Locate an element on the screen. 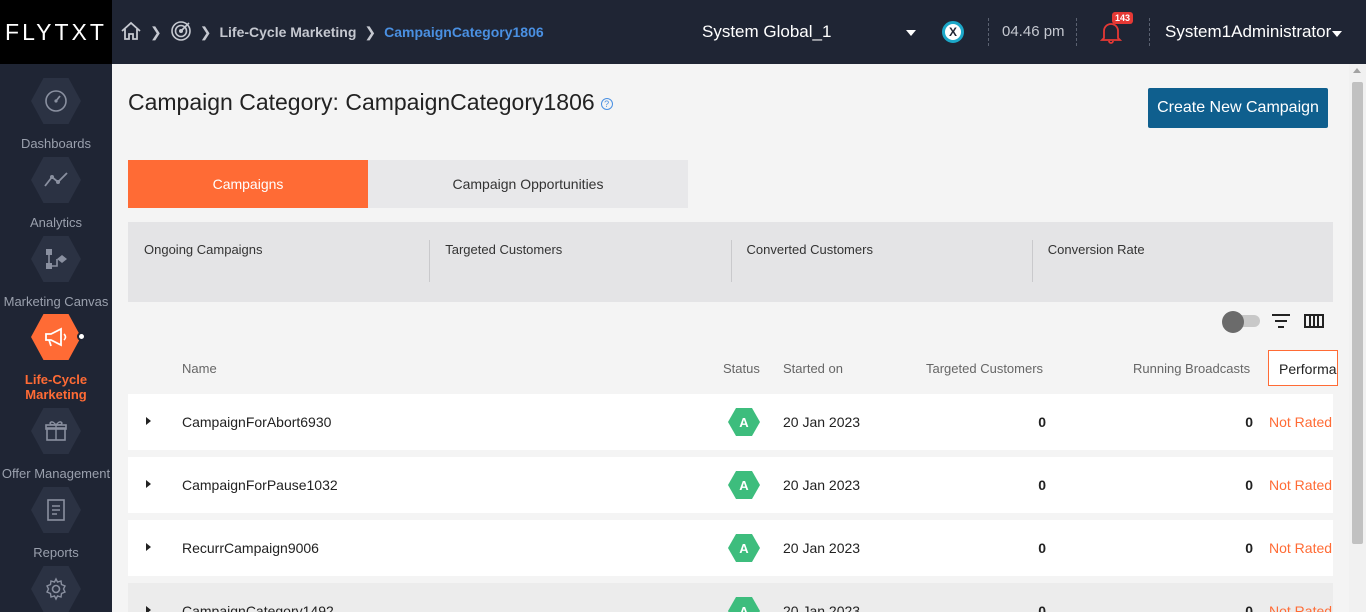 This screenshot has width=1366, height=612. sidebar-item-lifecycle-marketing: Life-Cycle Marketing is located at coordinates (56, 357).